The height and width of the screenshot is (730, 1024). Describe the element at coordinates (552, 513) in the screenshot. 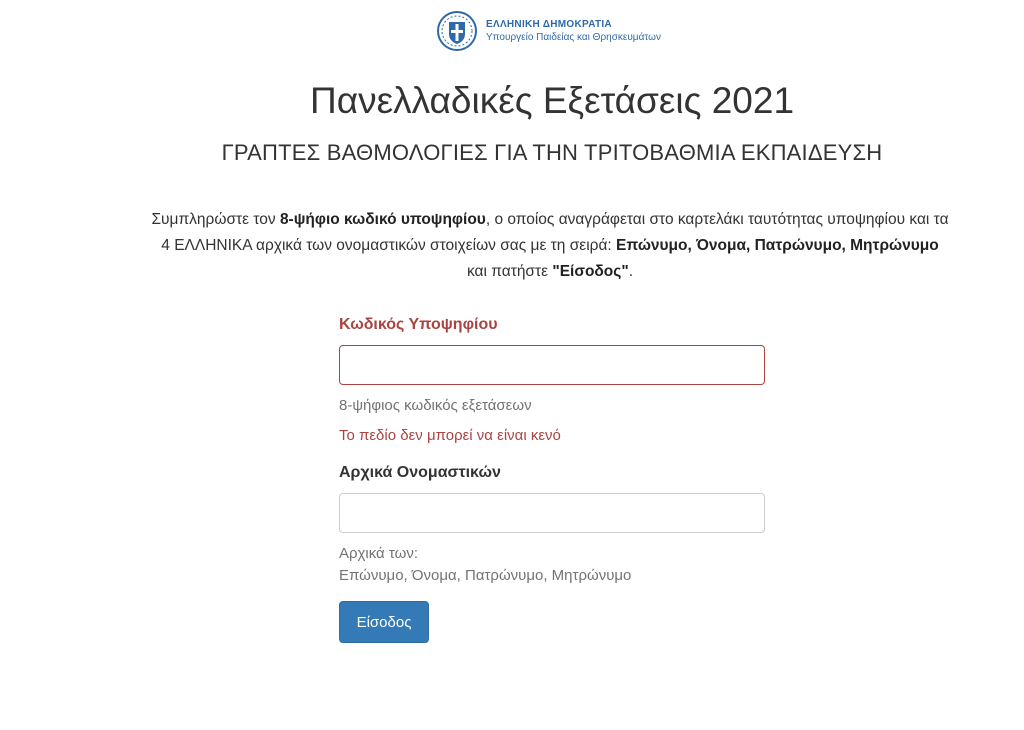

I see `initials-input` at that location.